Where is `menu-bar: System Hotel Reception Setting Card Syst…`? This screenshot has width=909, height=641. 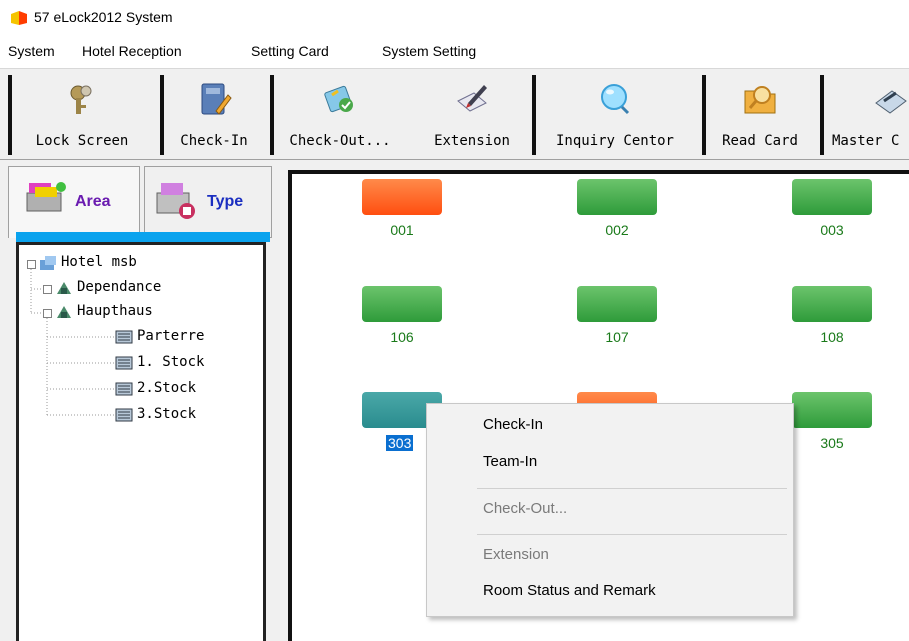 menu-bar: System Hotel Reception Setting Card Syst… is located at coordinates (454, 53).